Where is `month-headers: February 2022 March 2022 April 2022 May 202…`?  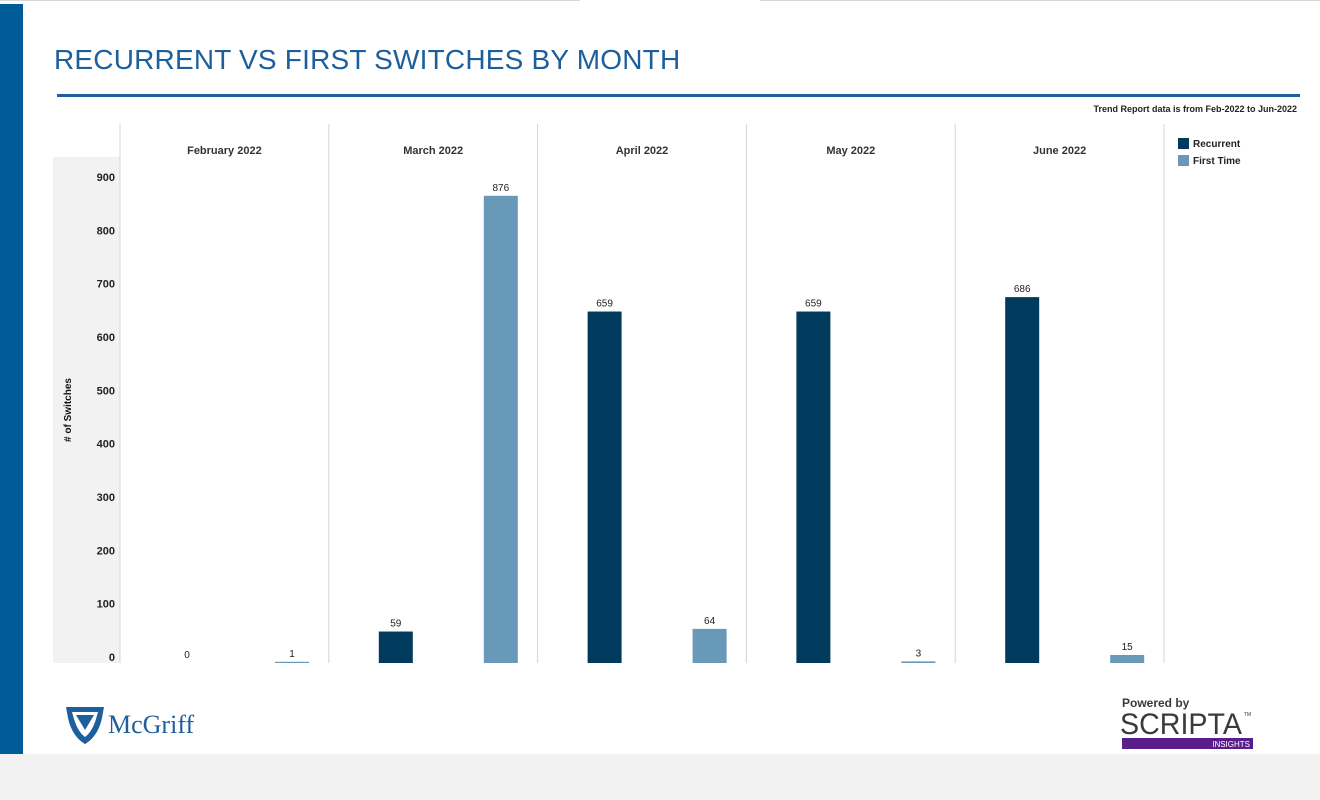 month-headers: February 2022 March 2022 April 2022 May 202… is located at coordinates (636, 151).